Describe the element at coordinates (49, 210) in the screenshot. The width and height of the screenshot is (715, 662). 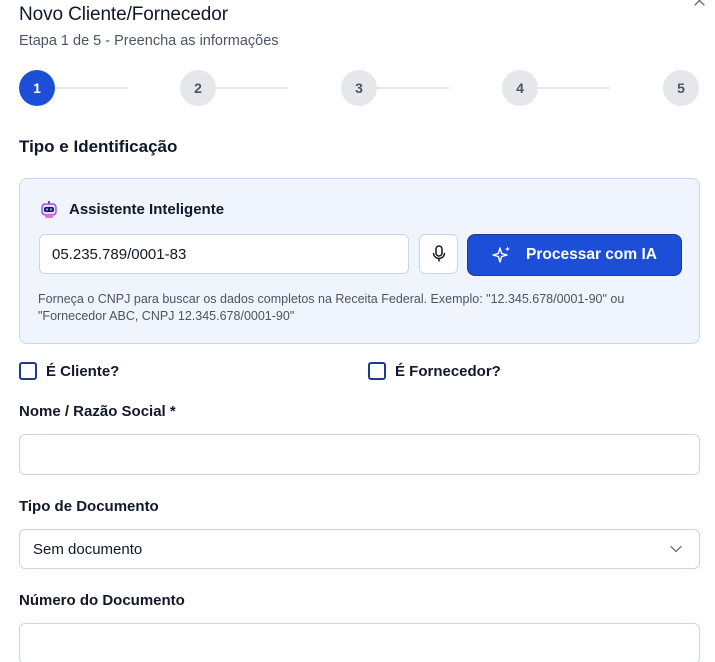
I see `robot-icon` at that location.